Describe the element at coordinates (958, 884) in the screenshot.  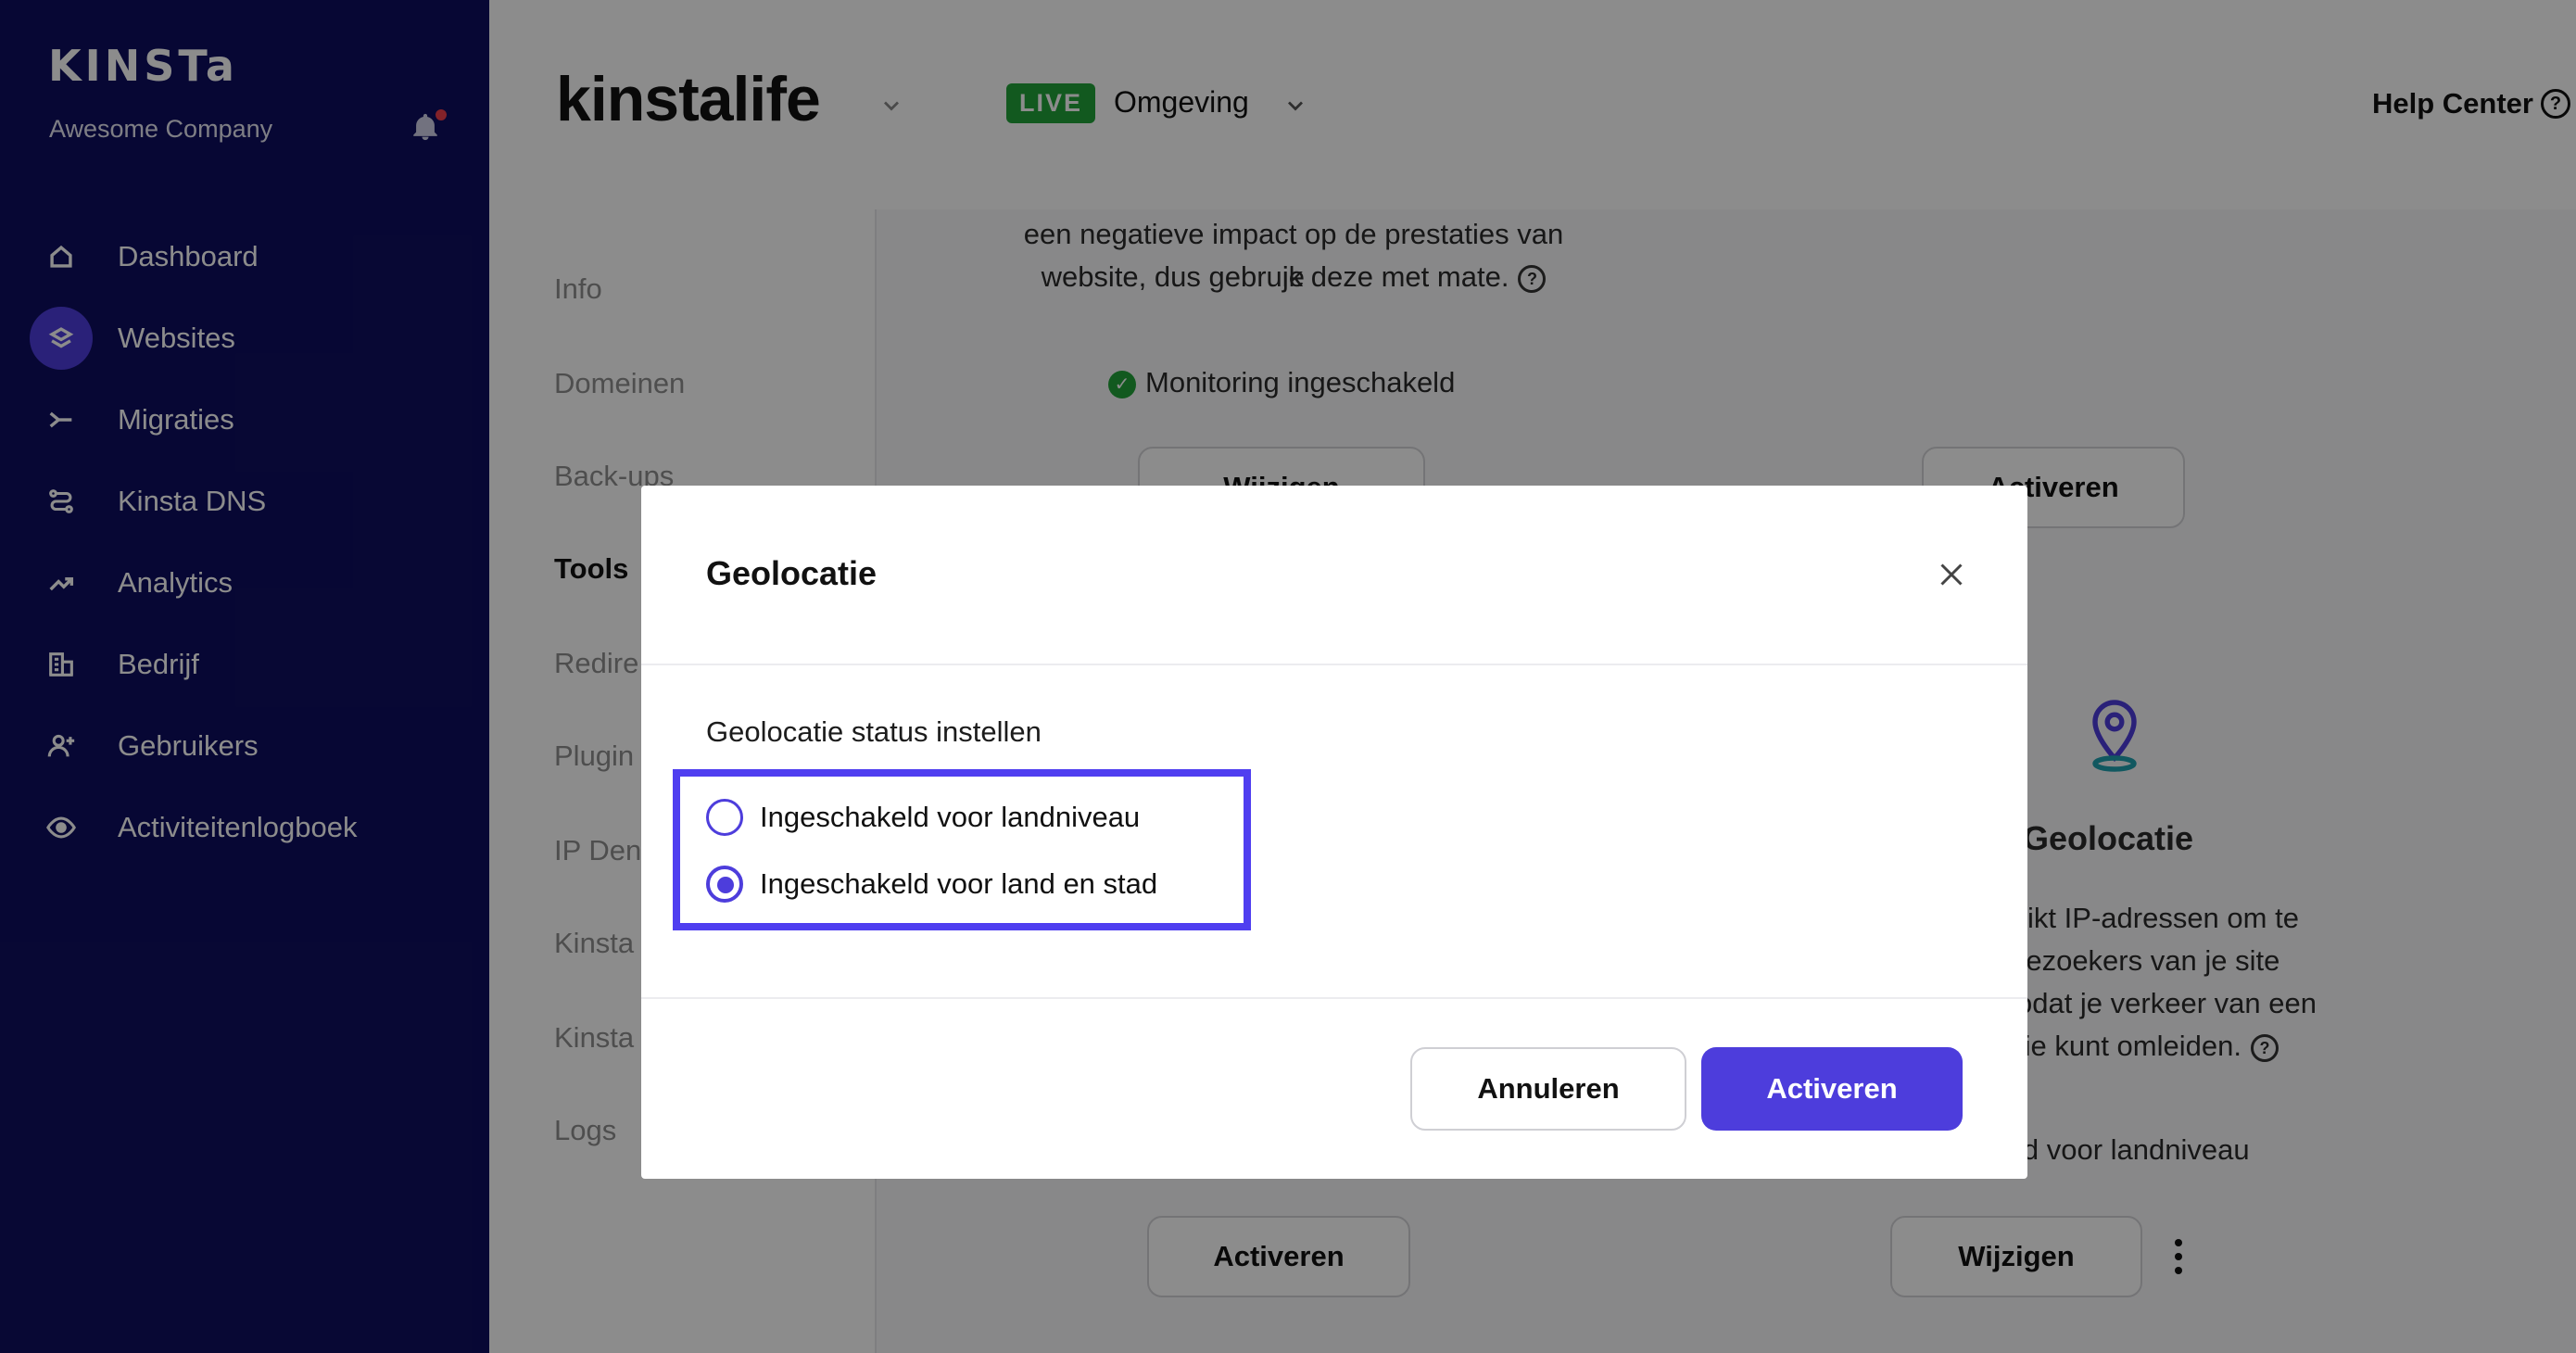
I see `radio-label: Ingeschakeld voor land en stad` at that location.